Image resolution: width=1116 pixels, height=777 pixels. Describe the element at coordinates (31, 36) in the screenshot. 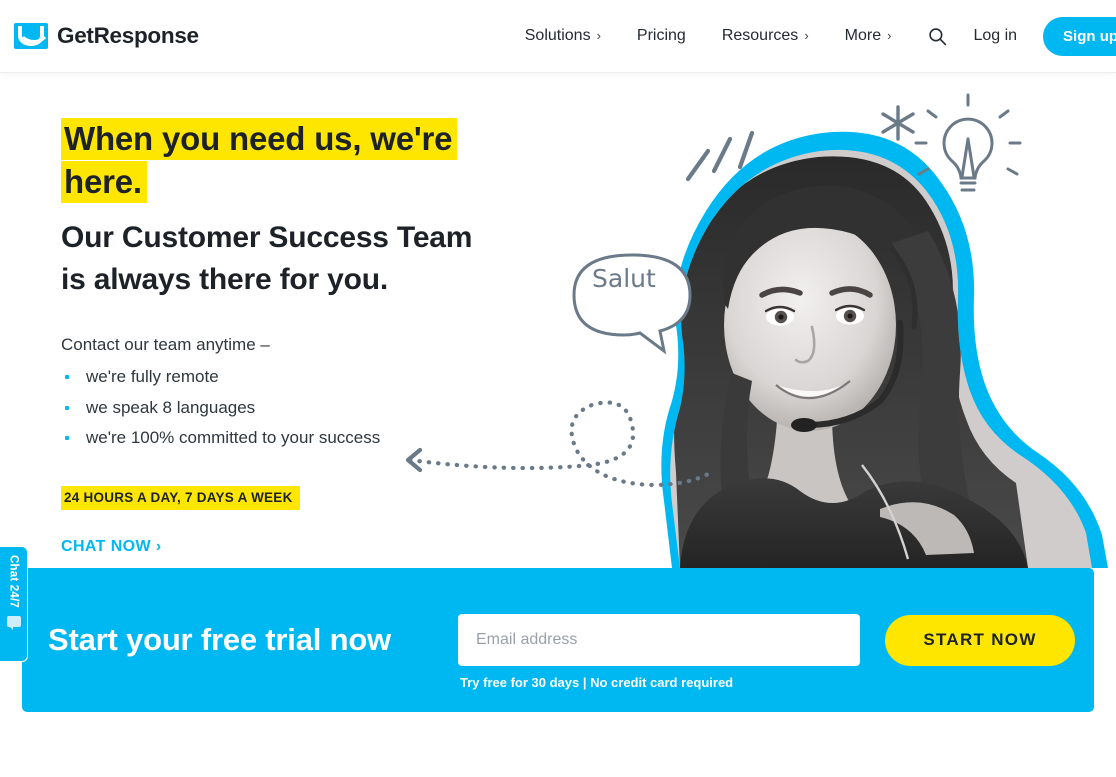

I see `envelope-icon` at that location.